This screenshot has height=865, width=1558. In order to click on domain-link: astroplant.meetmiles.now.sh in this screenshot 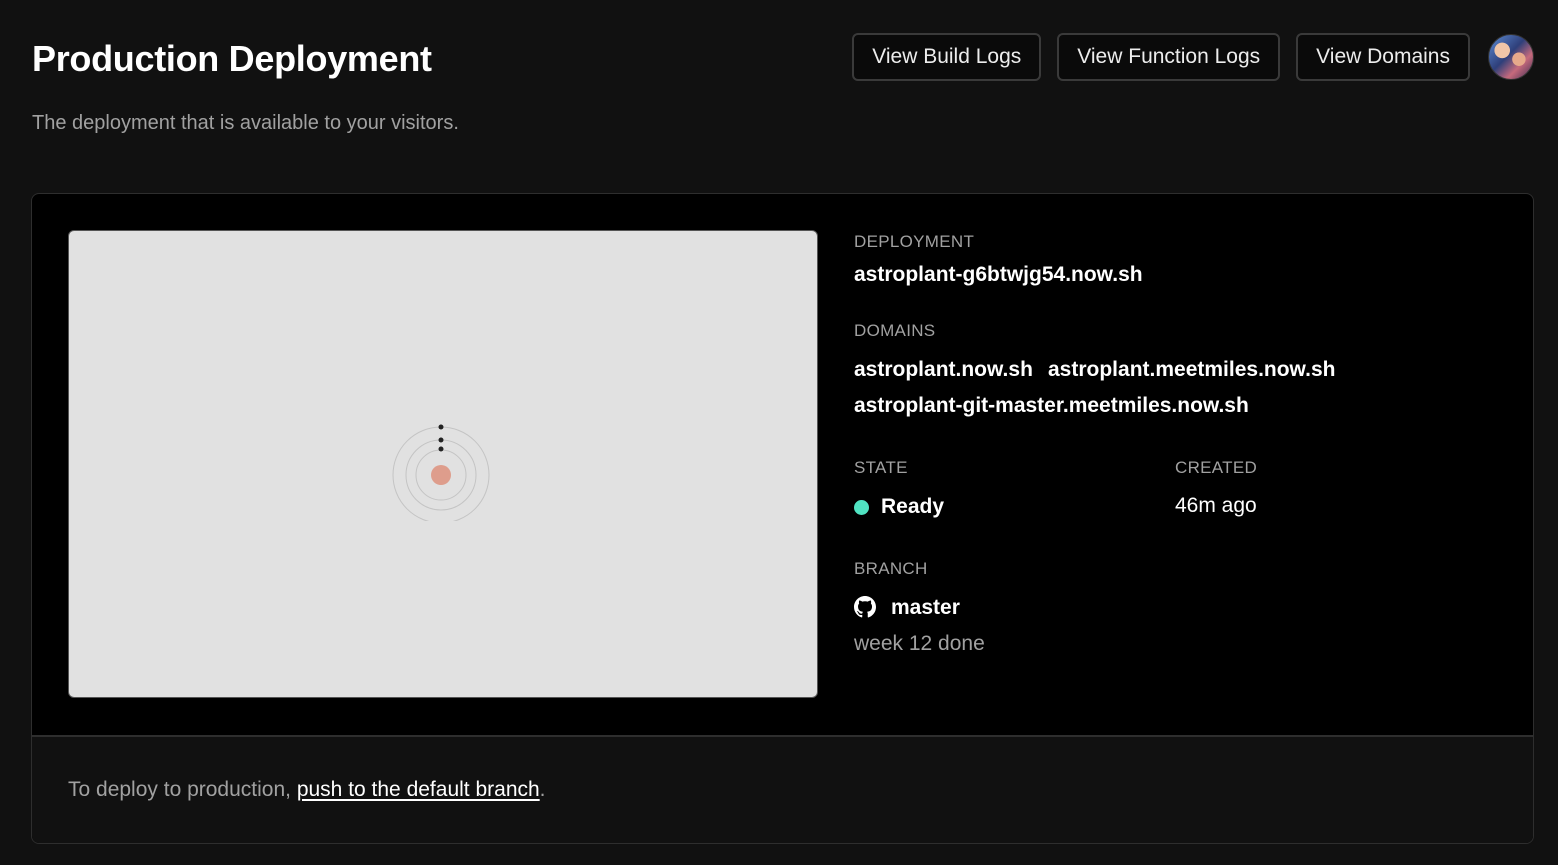, I will do `click(1191, 370)`.